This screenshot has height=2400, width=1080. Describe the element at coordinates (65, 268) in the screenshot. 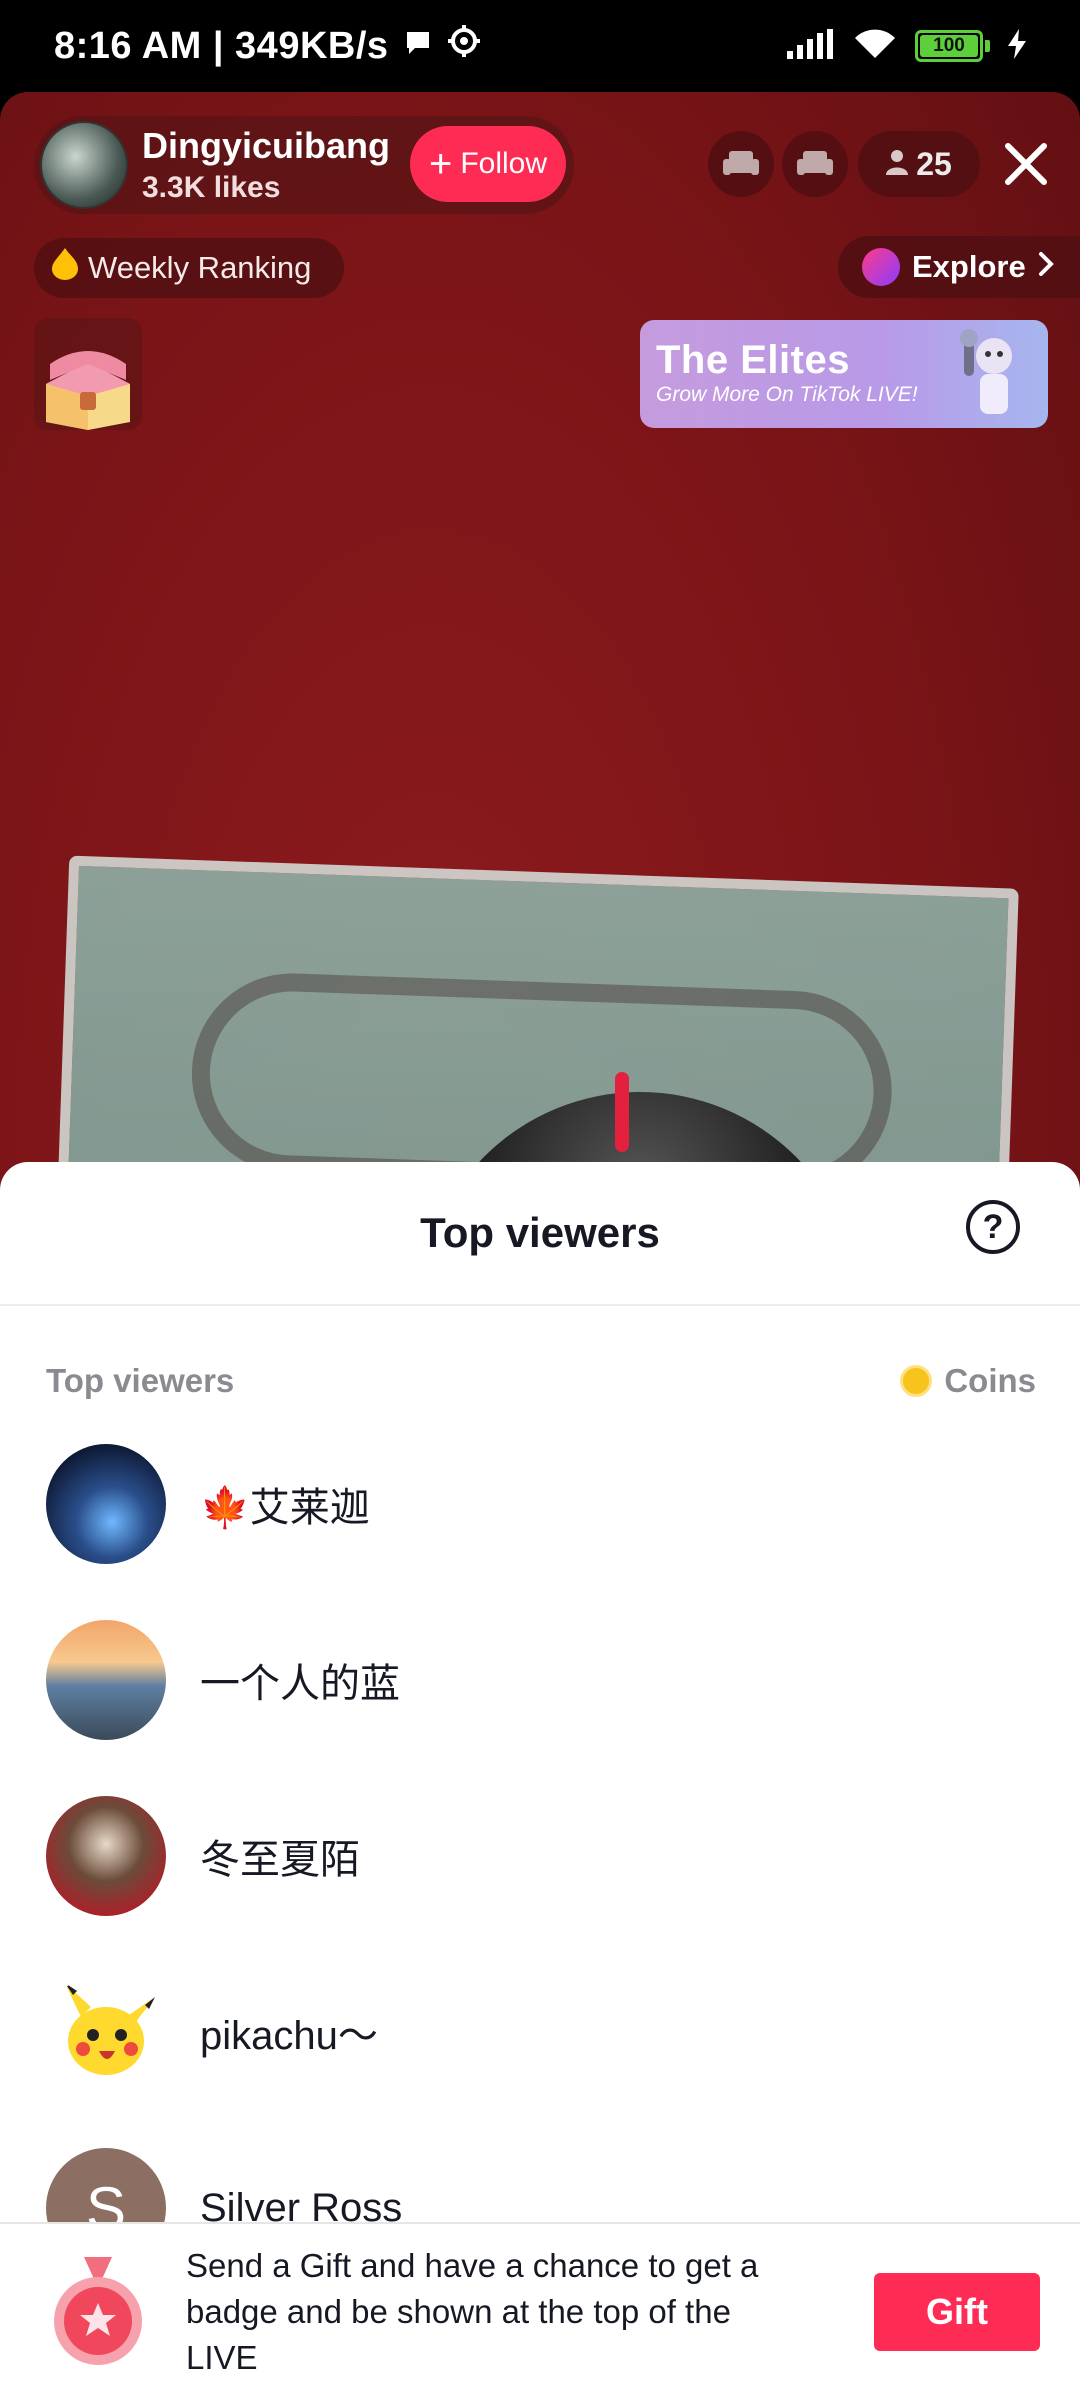

I see `flame-icon` at that location.